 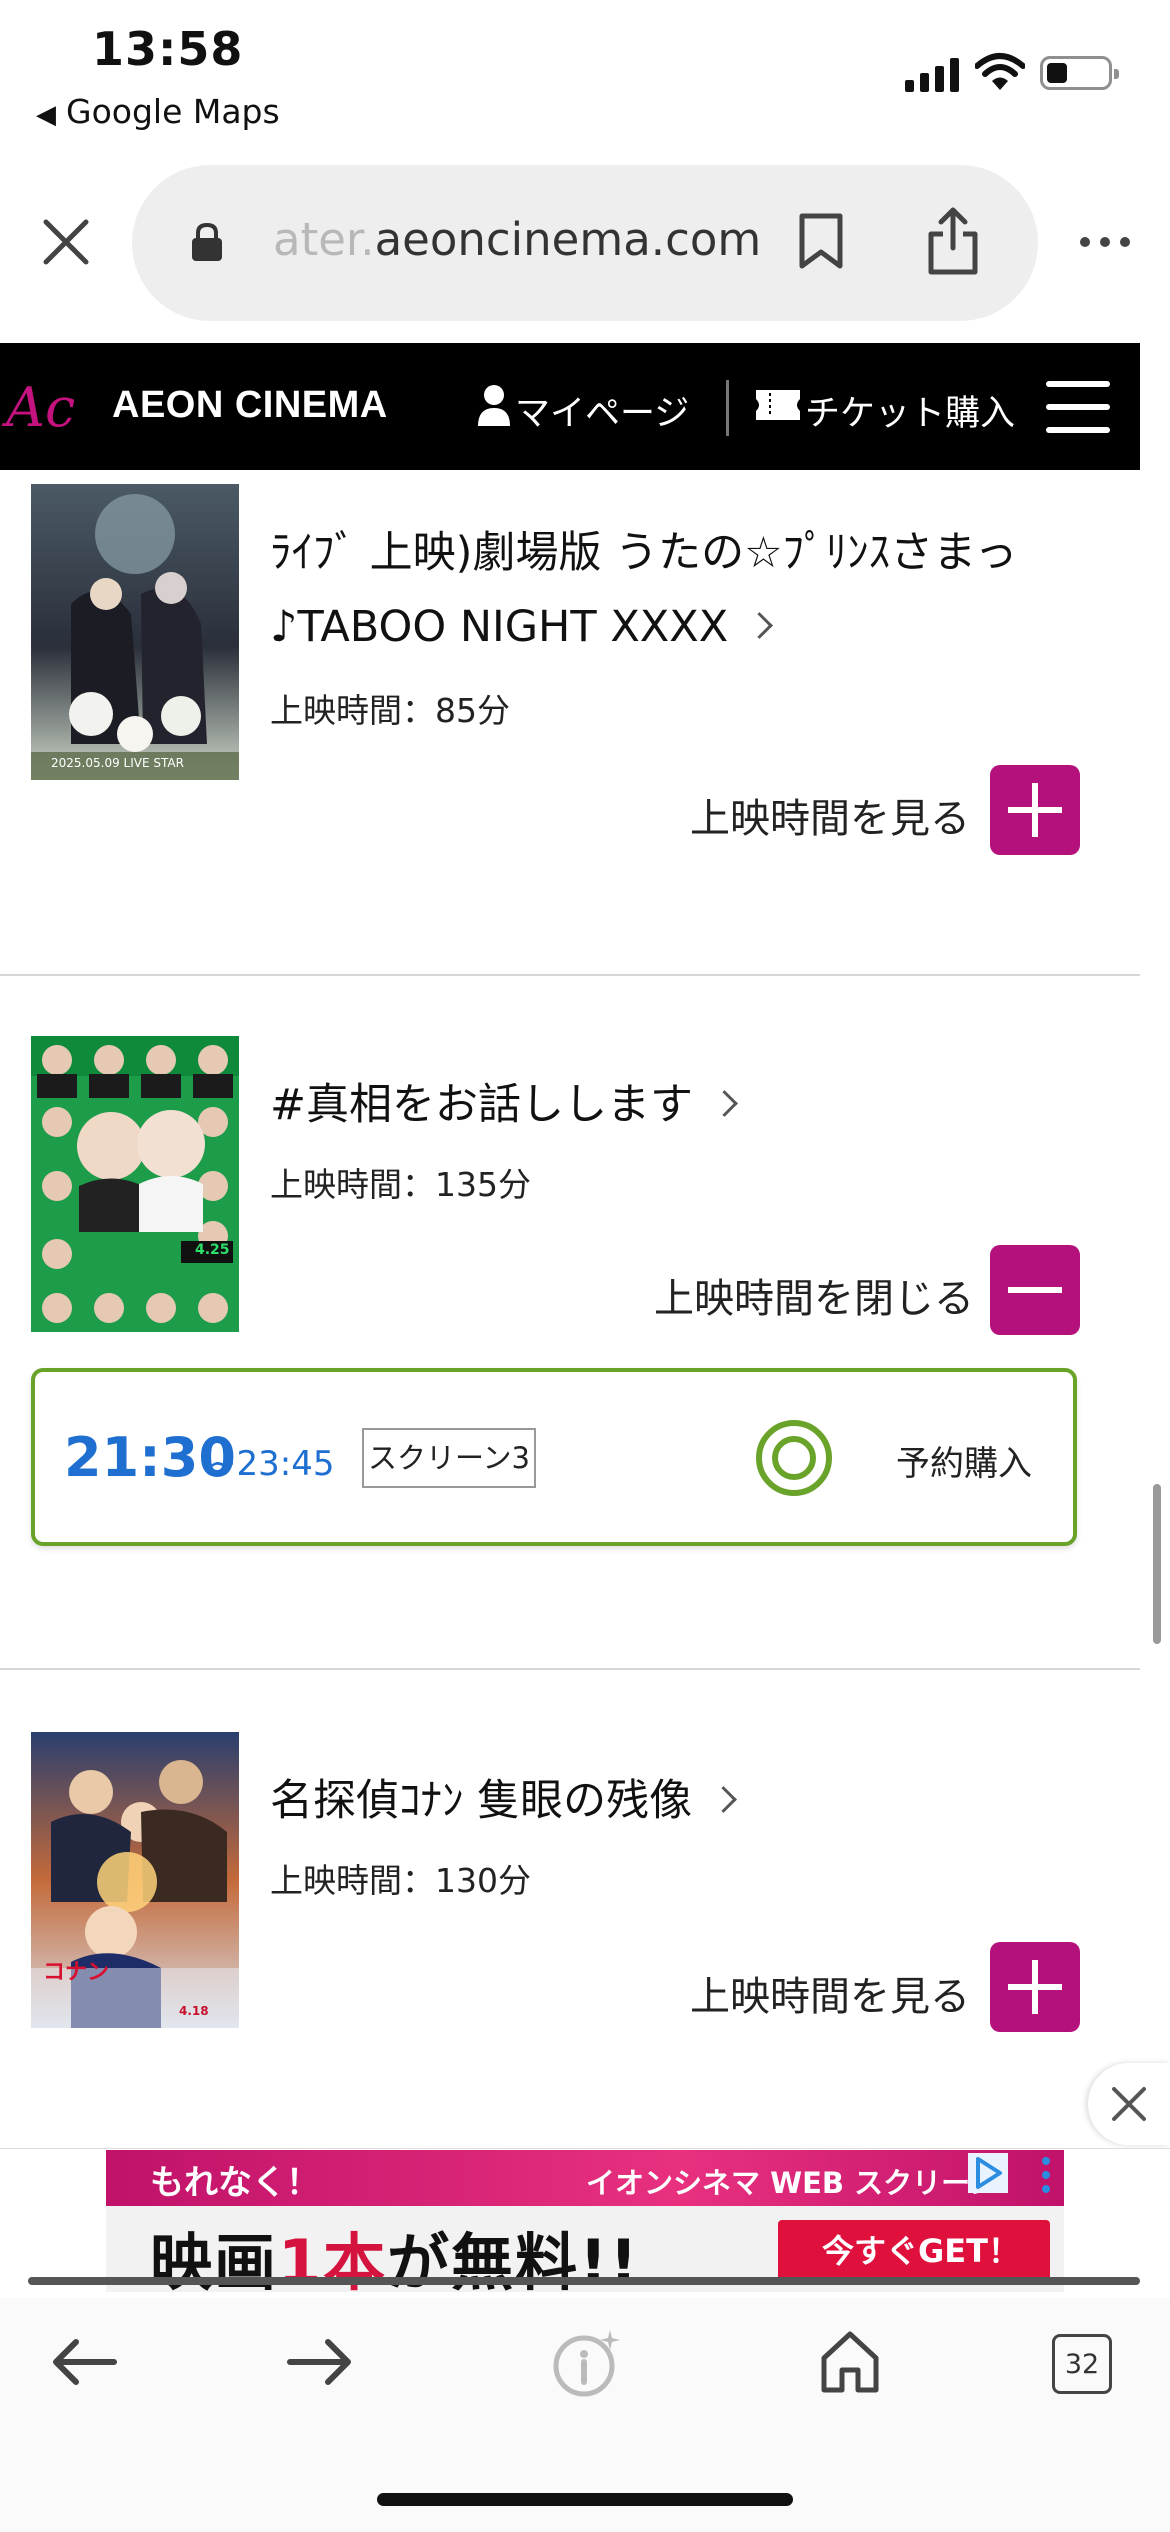 I want to click on runtime-text: 上映時間：85分, so click(x=390, y=710).